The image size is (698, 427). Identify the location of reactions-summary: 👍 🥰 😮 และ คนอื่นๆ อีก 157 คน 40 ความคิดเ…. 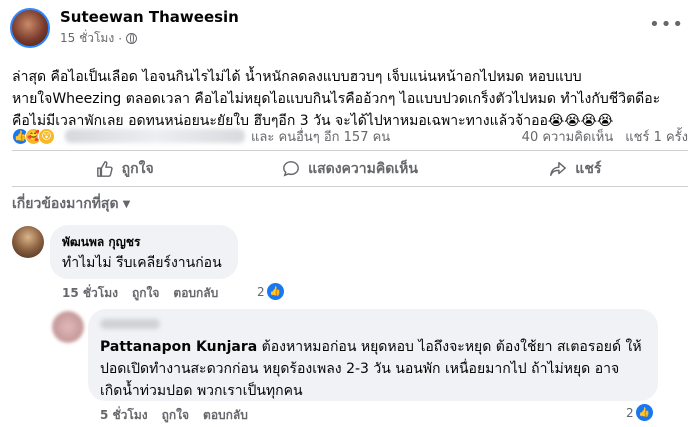
(350, 136).